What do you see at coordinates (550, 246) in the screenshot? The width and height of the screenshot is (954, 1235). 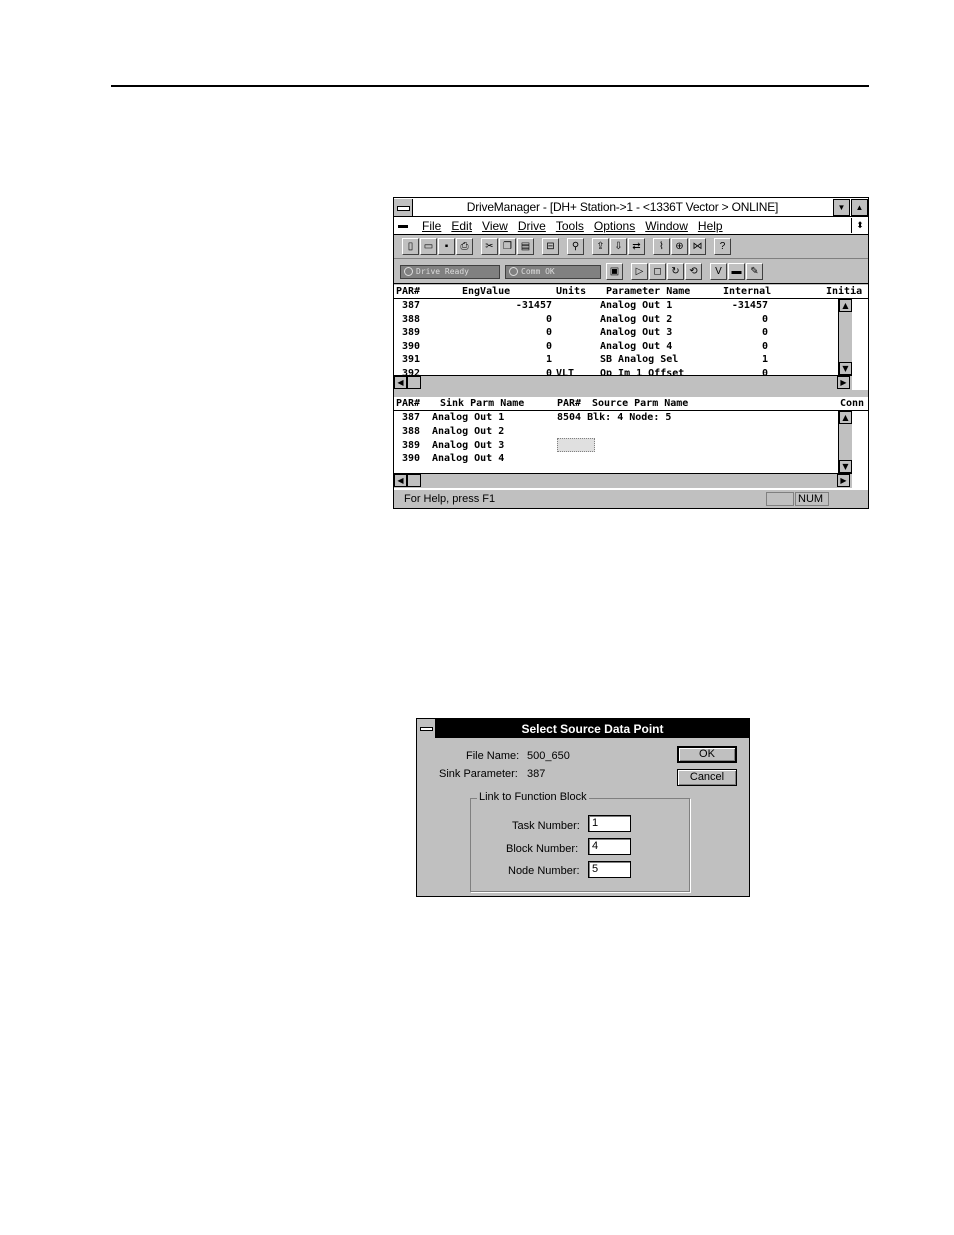 I see `compare-icon: ⊟` at bounding box center [550, 246].